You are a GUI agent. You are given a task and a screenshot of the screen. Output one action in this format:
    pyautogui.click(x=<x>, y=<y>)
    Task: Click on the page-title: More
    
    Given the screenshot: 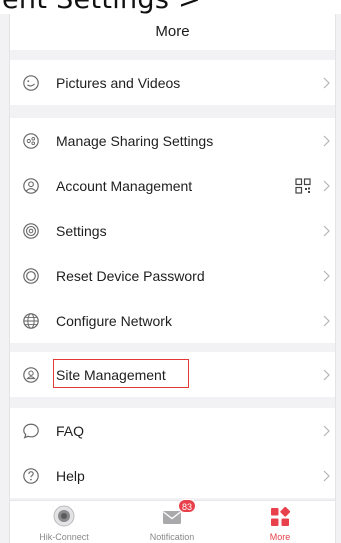 What is the action you would take?
    pyautogui.click(x=172, y=31)
    